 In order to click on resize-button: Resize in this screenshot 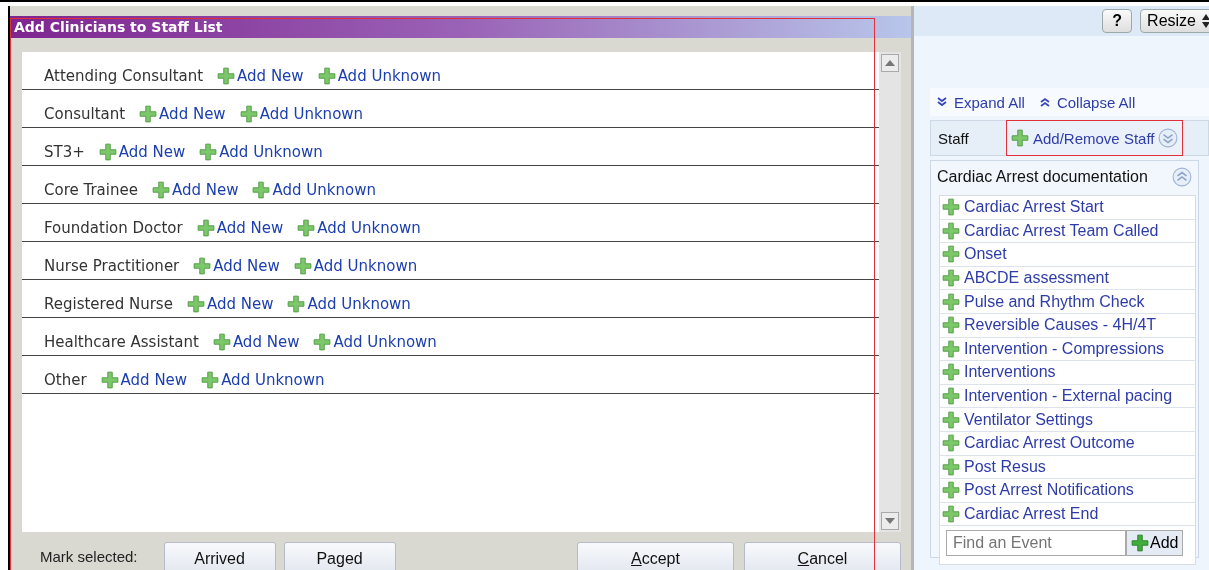, I will do `click(1174, 21)`.